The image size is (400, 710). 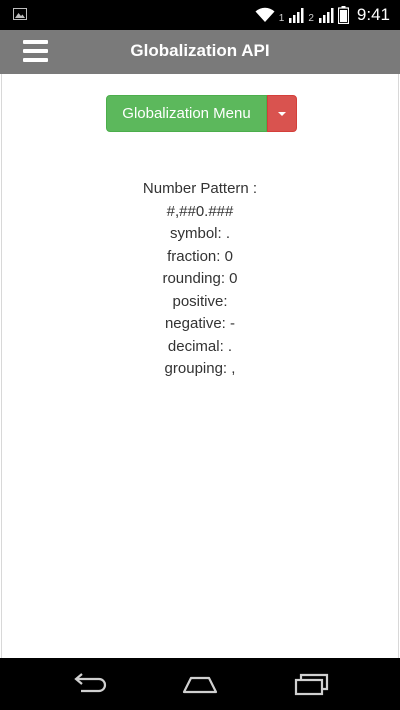 What do you see at coordinates (200, 346) in the screenshot?
I see `info-line-decimal: decimal: .` at bounding box center [200, 346].